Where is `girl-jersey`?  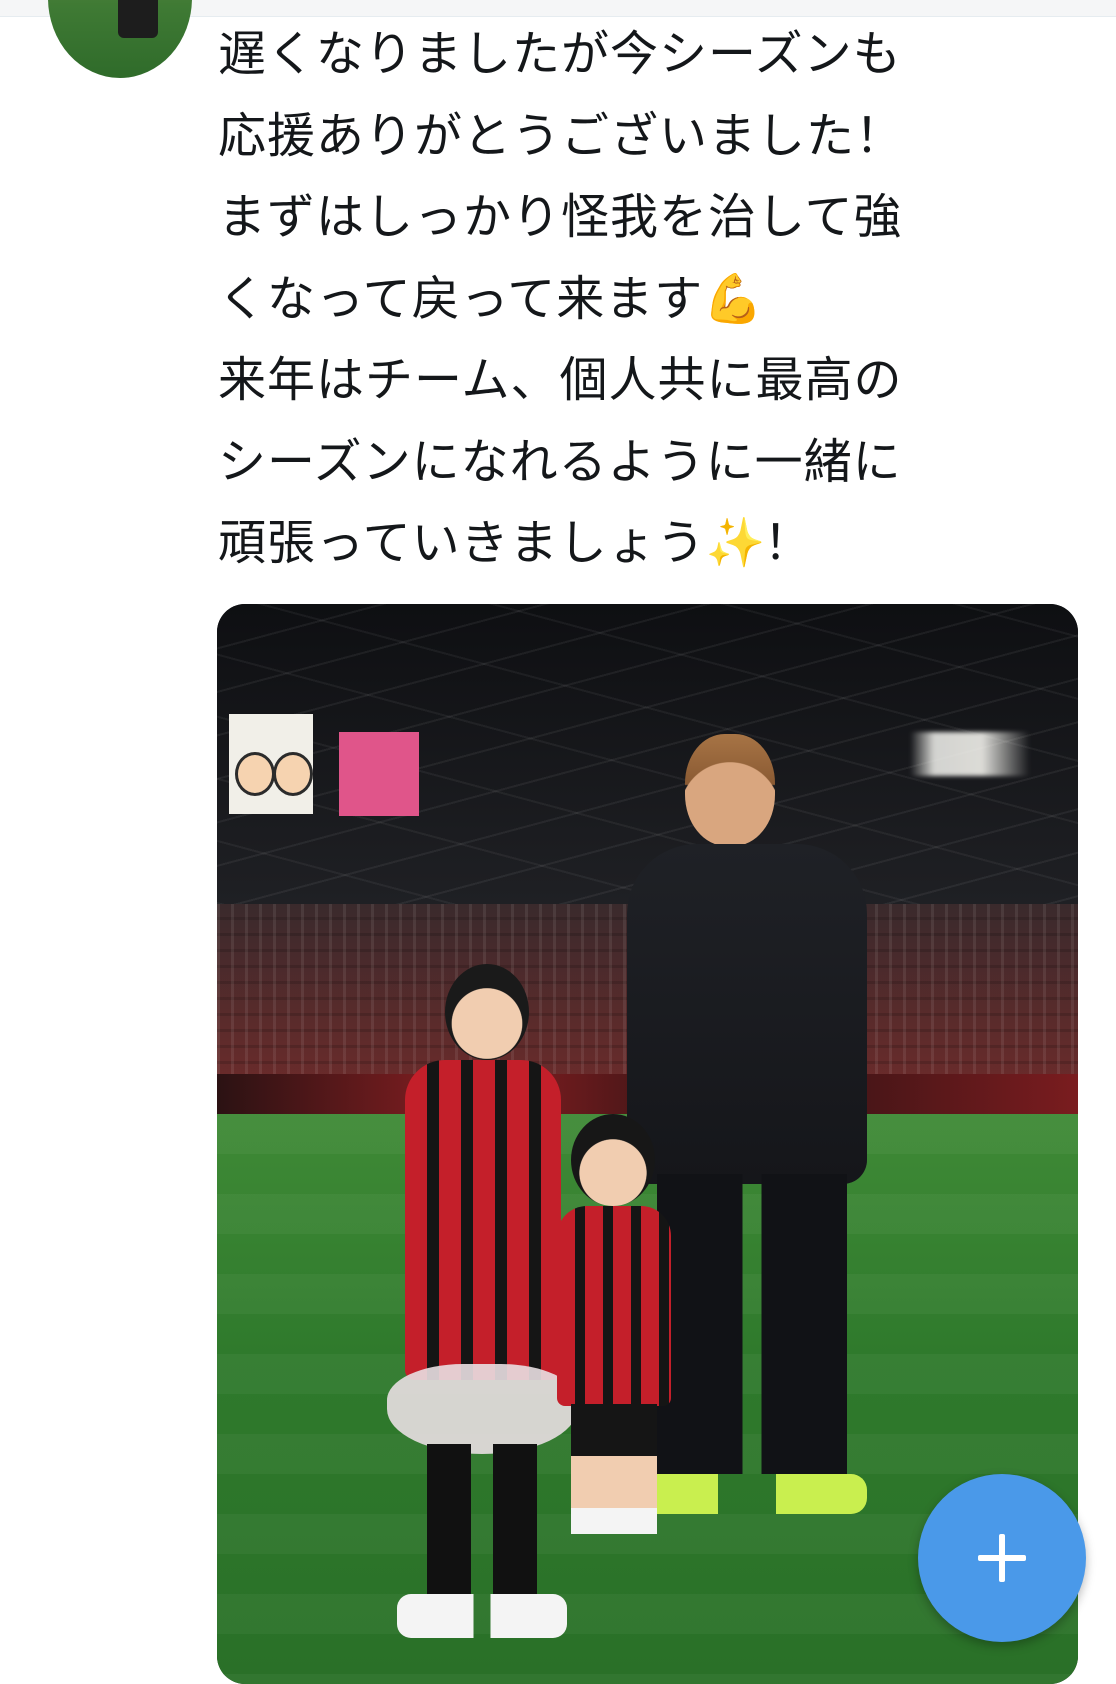
girl-jersey is located at coordinates (483, 1220).